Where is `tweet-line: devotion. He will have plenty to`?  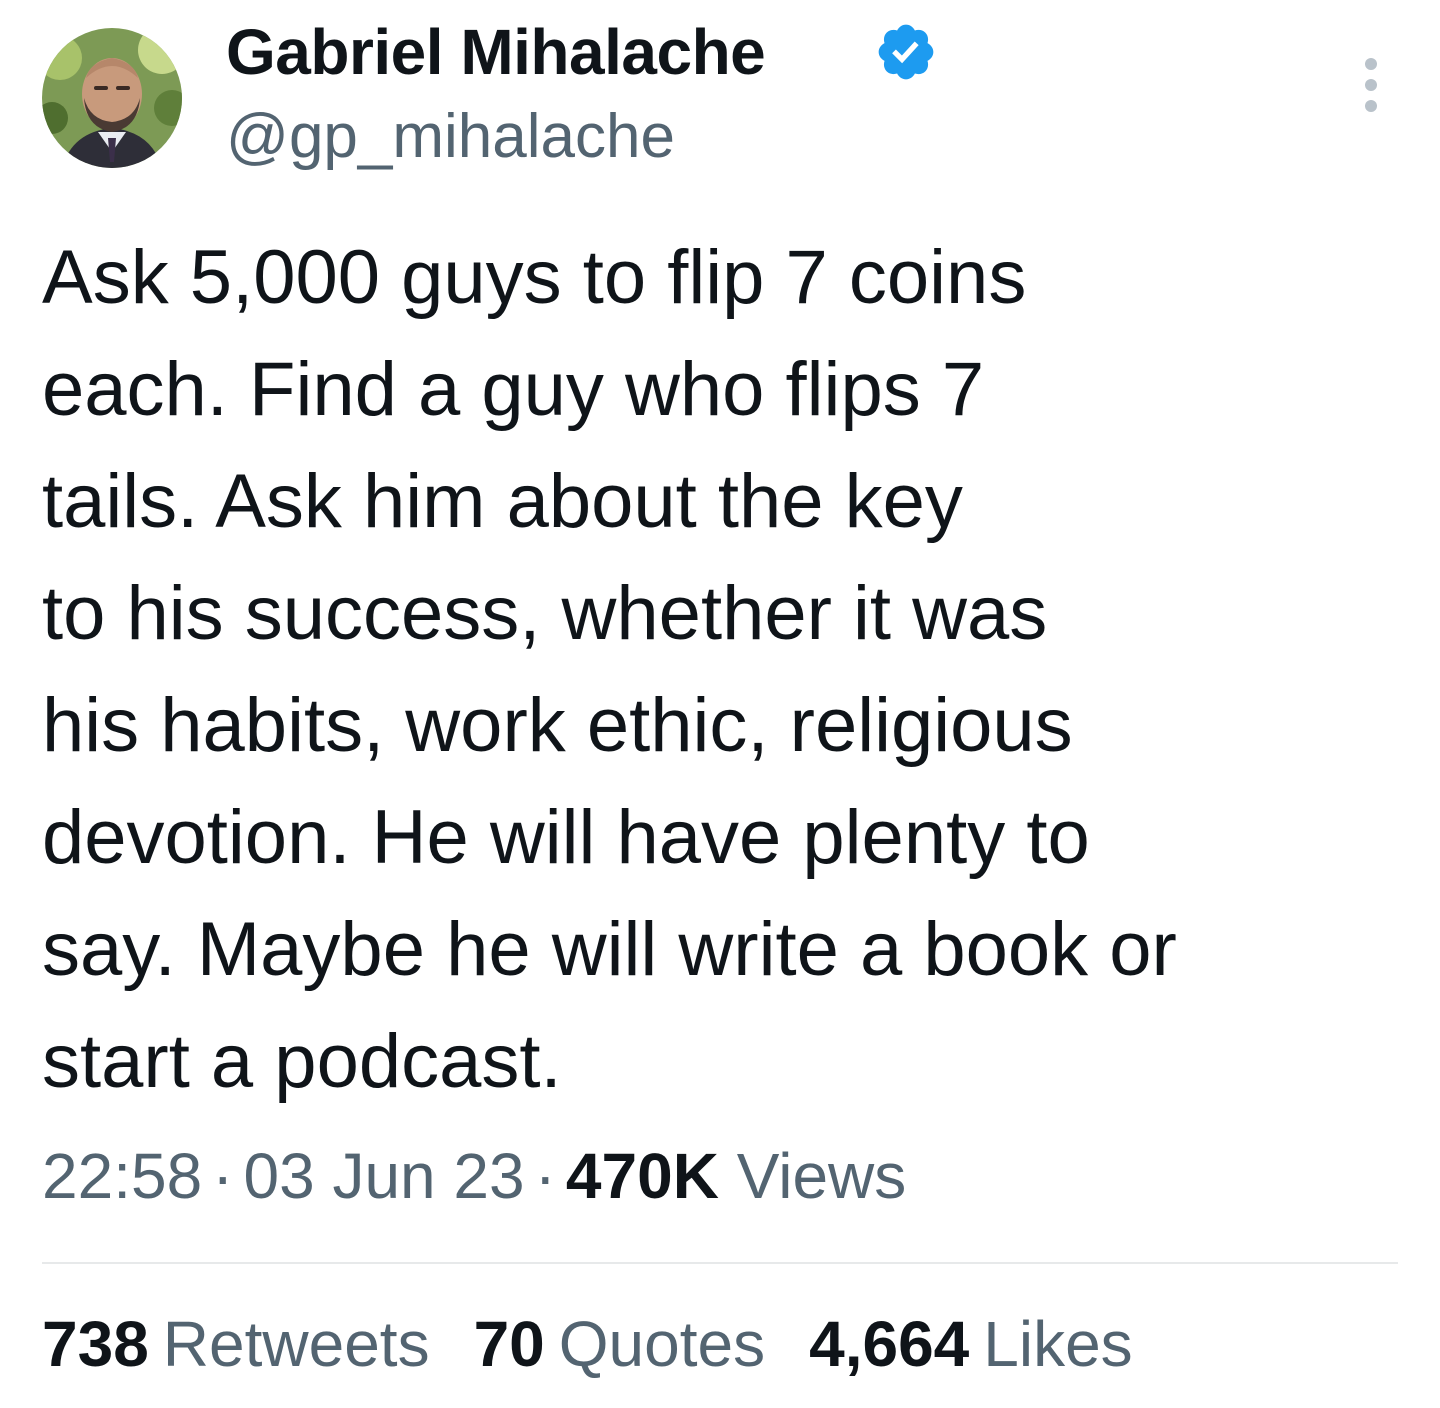
tweet-line: devotion. He will have plenty to is located at coordinates (566, 837).